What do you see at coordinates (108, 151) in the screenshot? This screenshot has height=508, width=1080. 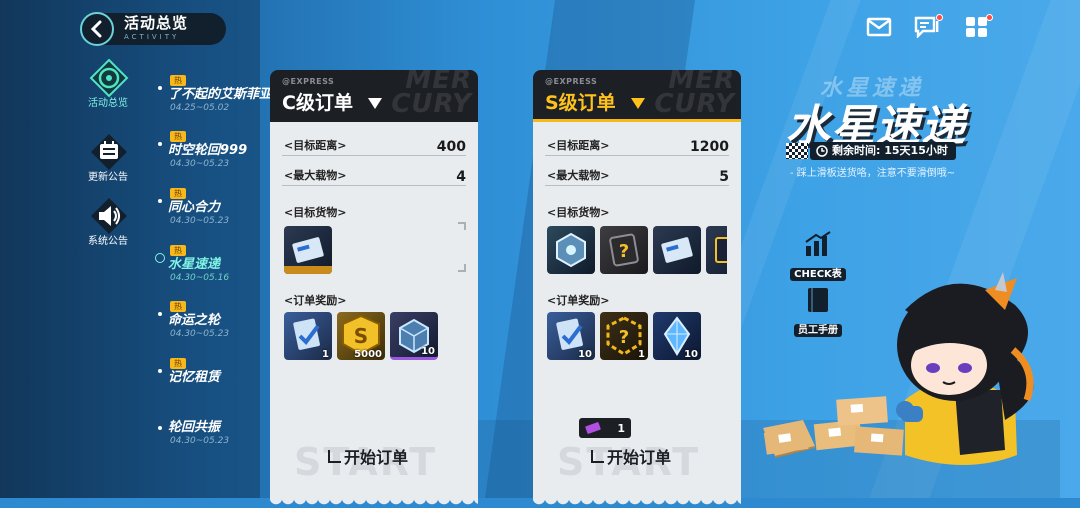 I see `update-notice-icon` at bounding box center [108, 151].